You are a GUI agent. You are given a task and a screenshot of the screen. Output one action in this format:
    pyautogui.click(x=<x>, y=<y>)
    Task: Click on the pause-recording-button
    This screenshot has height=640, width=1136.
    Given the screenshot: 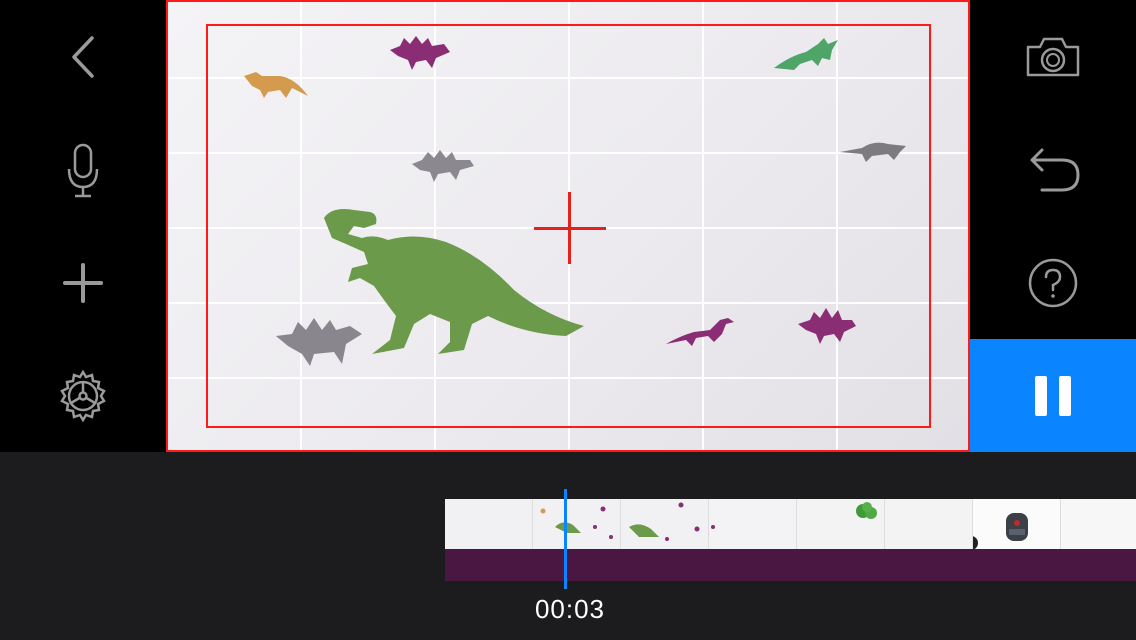 What is the action you would take?
    pyautogui.click(x=1053, y=395)
    